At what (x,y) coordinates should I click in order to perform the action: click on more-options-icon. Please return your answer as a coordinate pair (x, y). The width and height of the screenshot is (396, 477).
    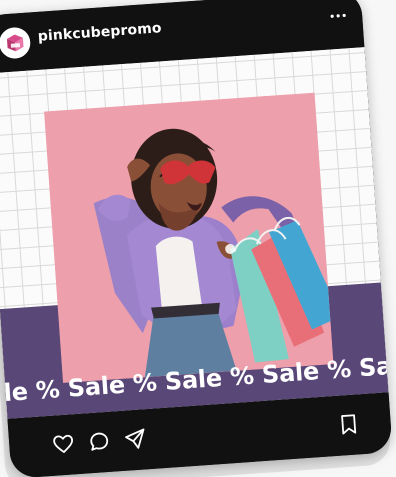
    Looking at the image, I should click on (338, 15).